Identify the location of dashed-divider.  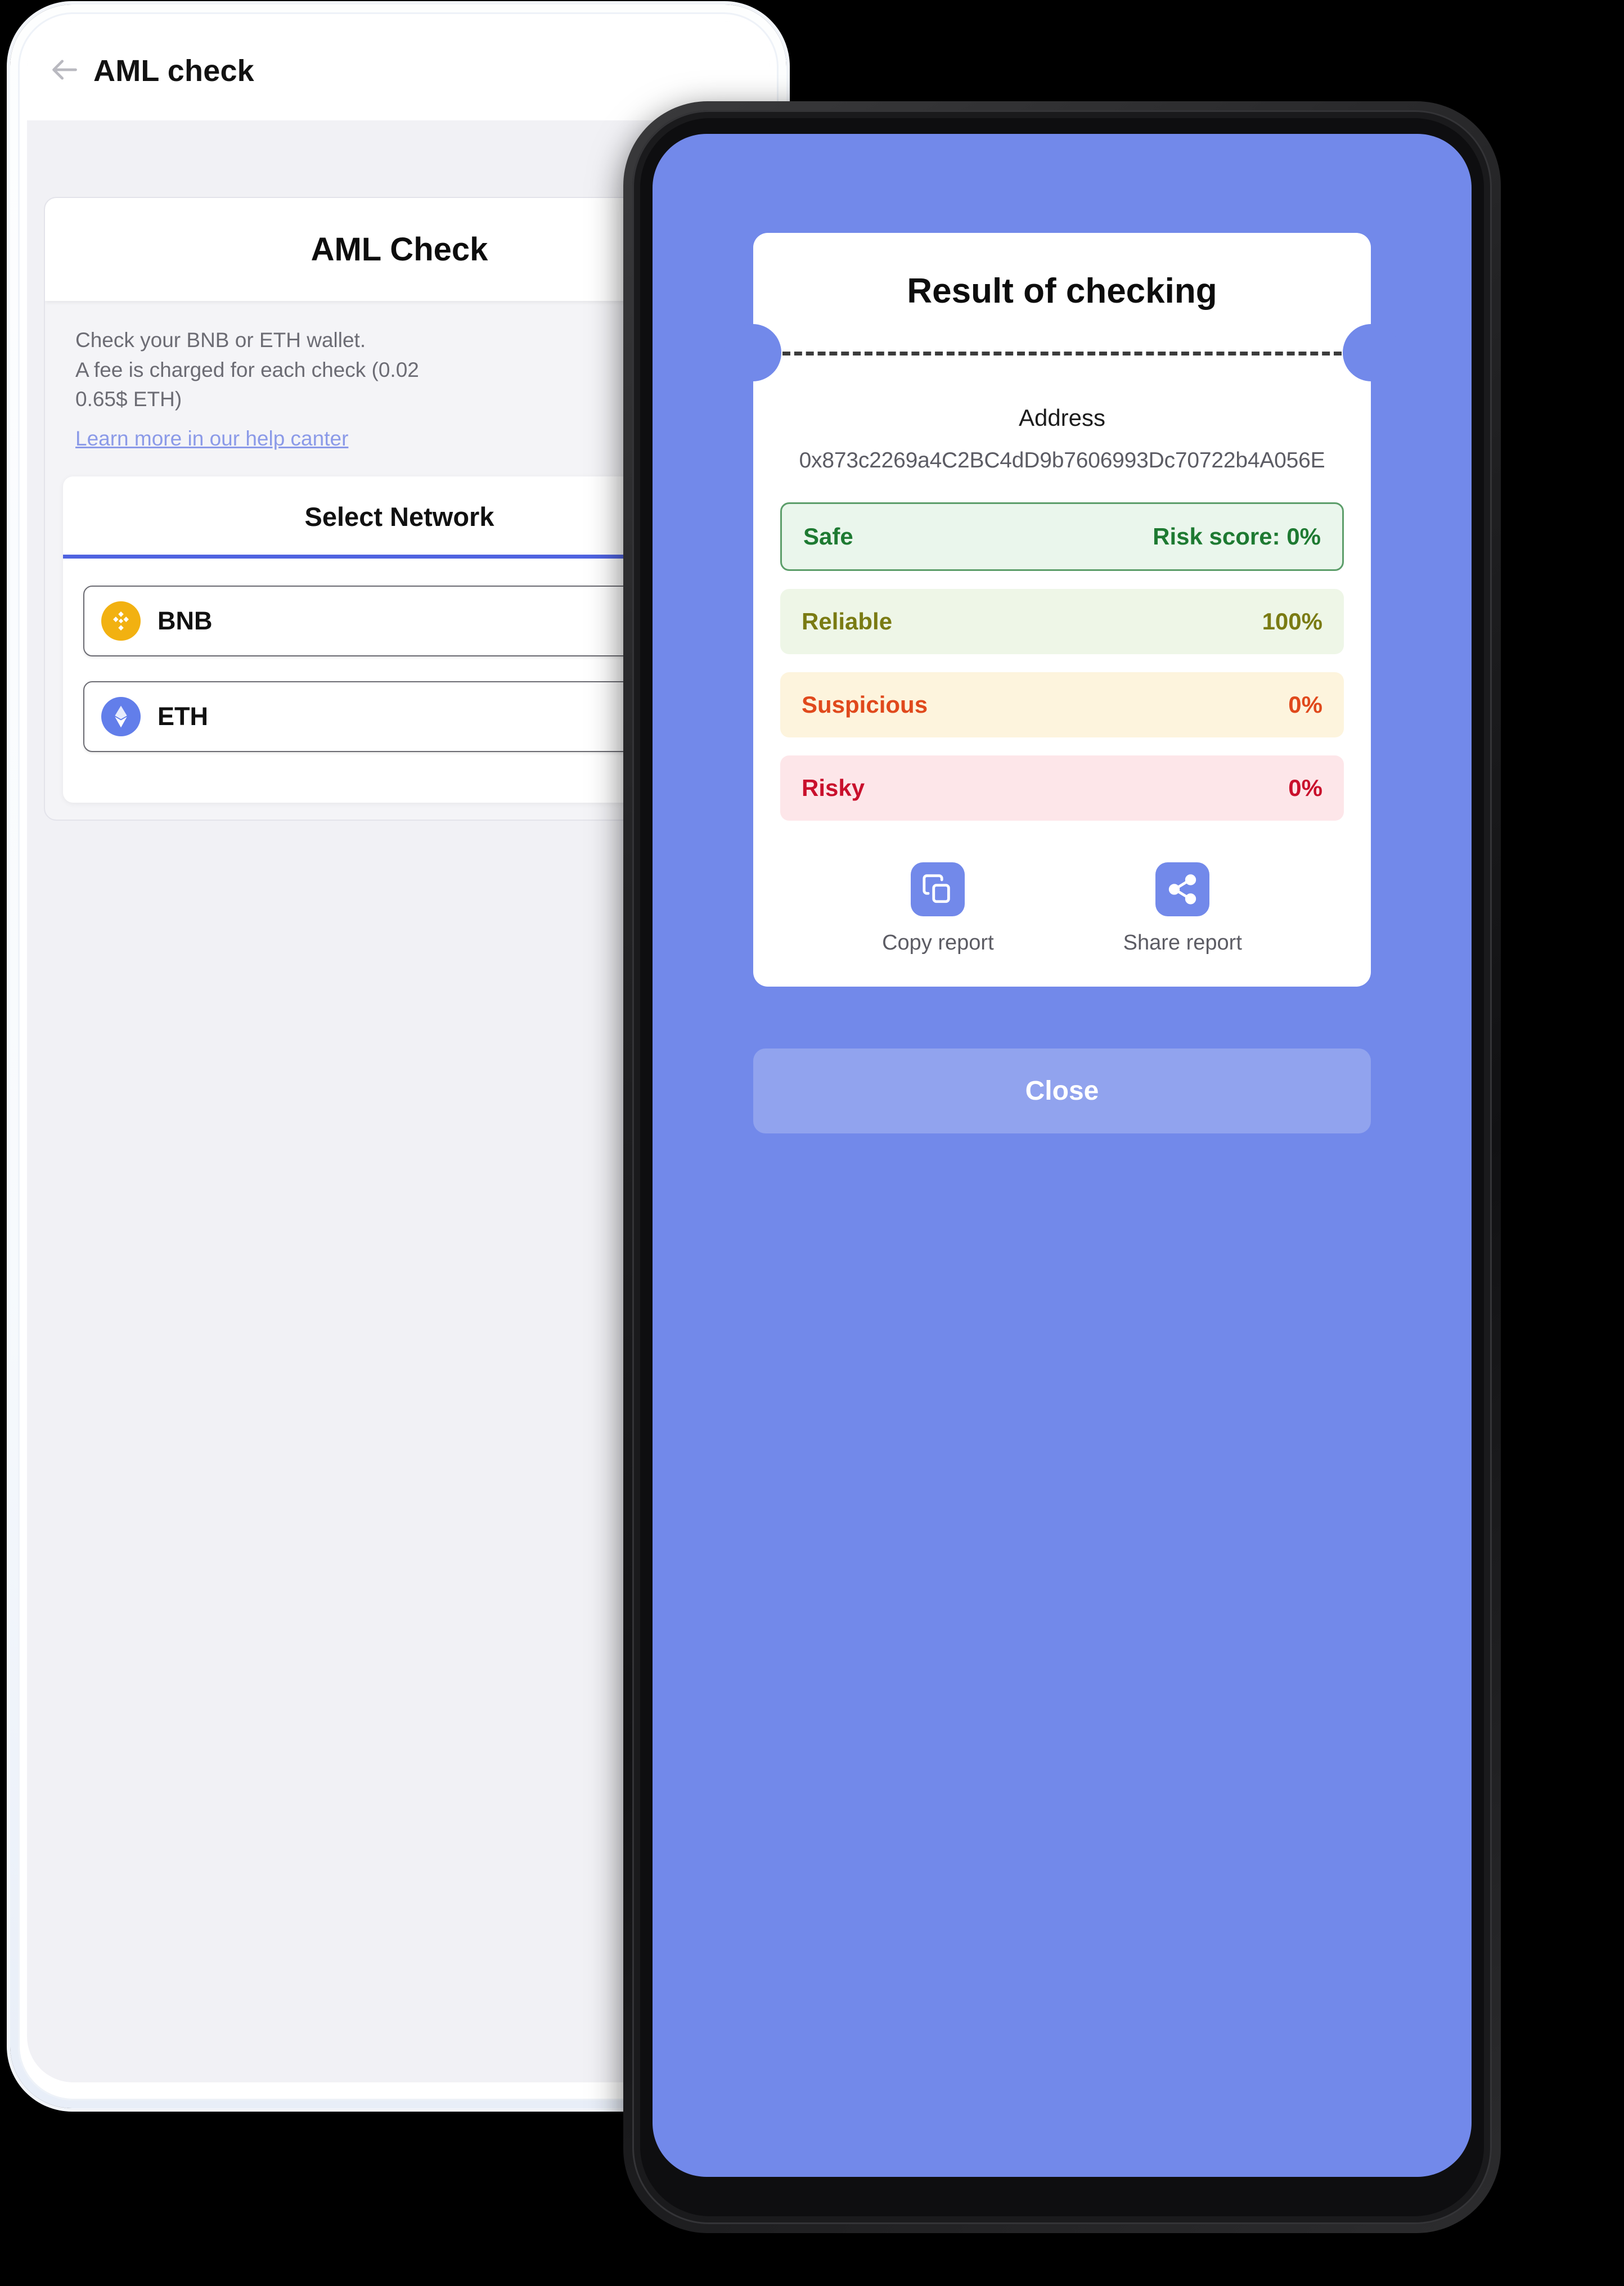
(1062, 354).